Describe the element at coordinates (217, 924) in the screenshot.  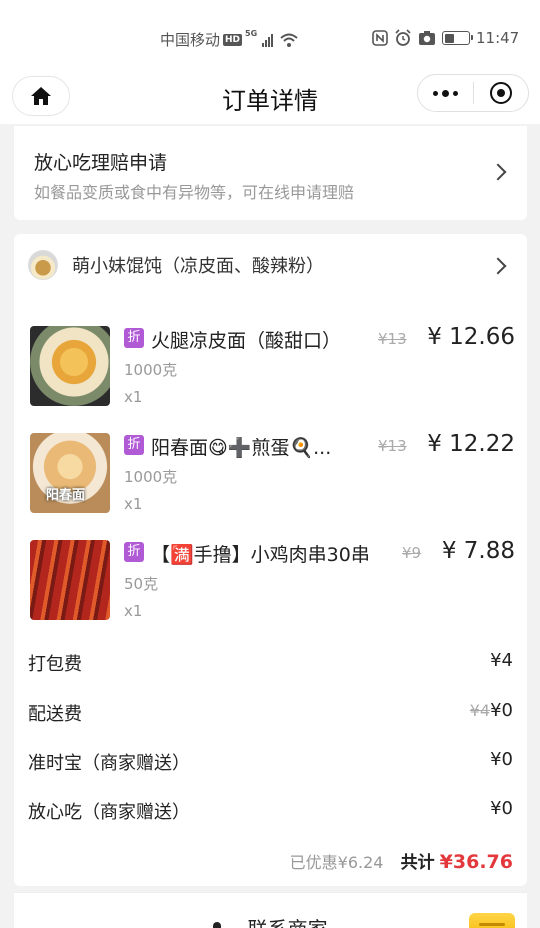
I see `phone-icon` at that location.